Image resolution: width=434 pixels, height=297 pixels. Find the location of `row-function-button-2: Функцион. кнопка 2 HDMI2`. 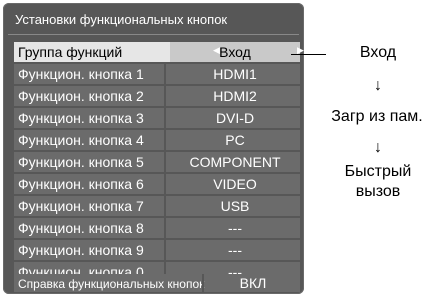

row-function-button-2: Функцион. кнопка 2 HDMI2 is located at coordinates (157, 96).